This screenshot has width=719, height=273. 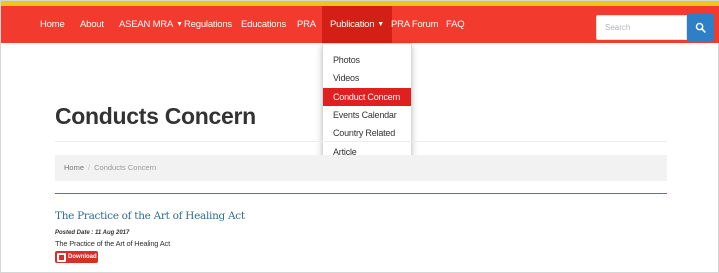 I want to click on nav-item-pra: PRA, so click(x=306, y=24).